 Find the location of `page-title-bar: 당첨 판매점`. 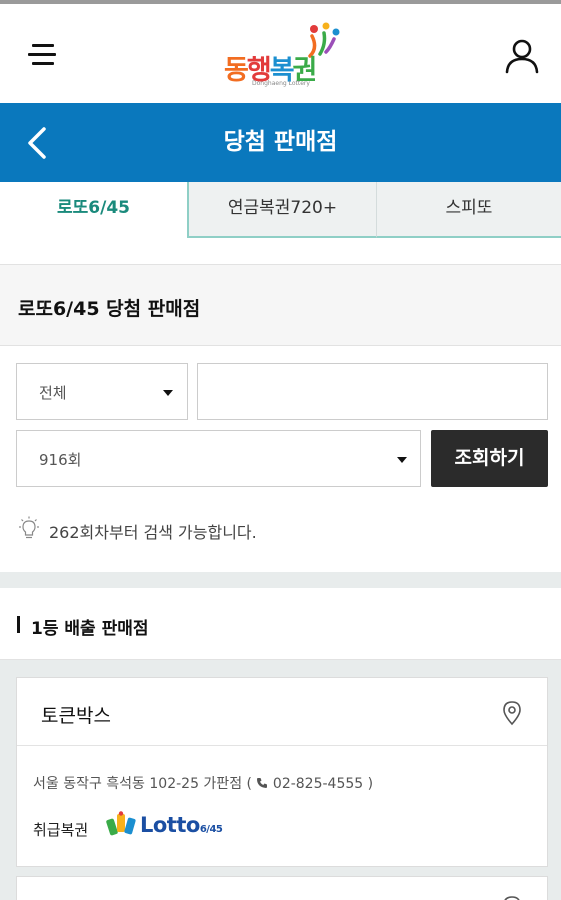

page-title-bar: 당첨 판매점 is located at coordinates (280, 142).